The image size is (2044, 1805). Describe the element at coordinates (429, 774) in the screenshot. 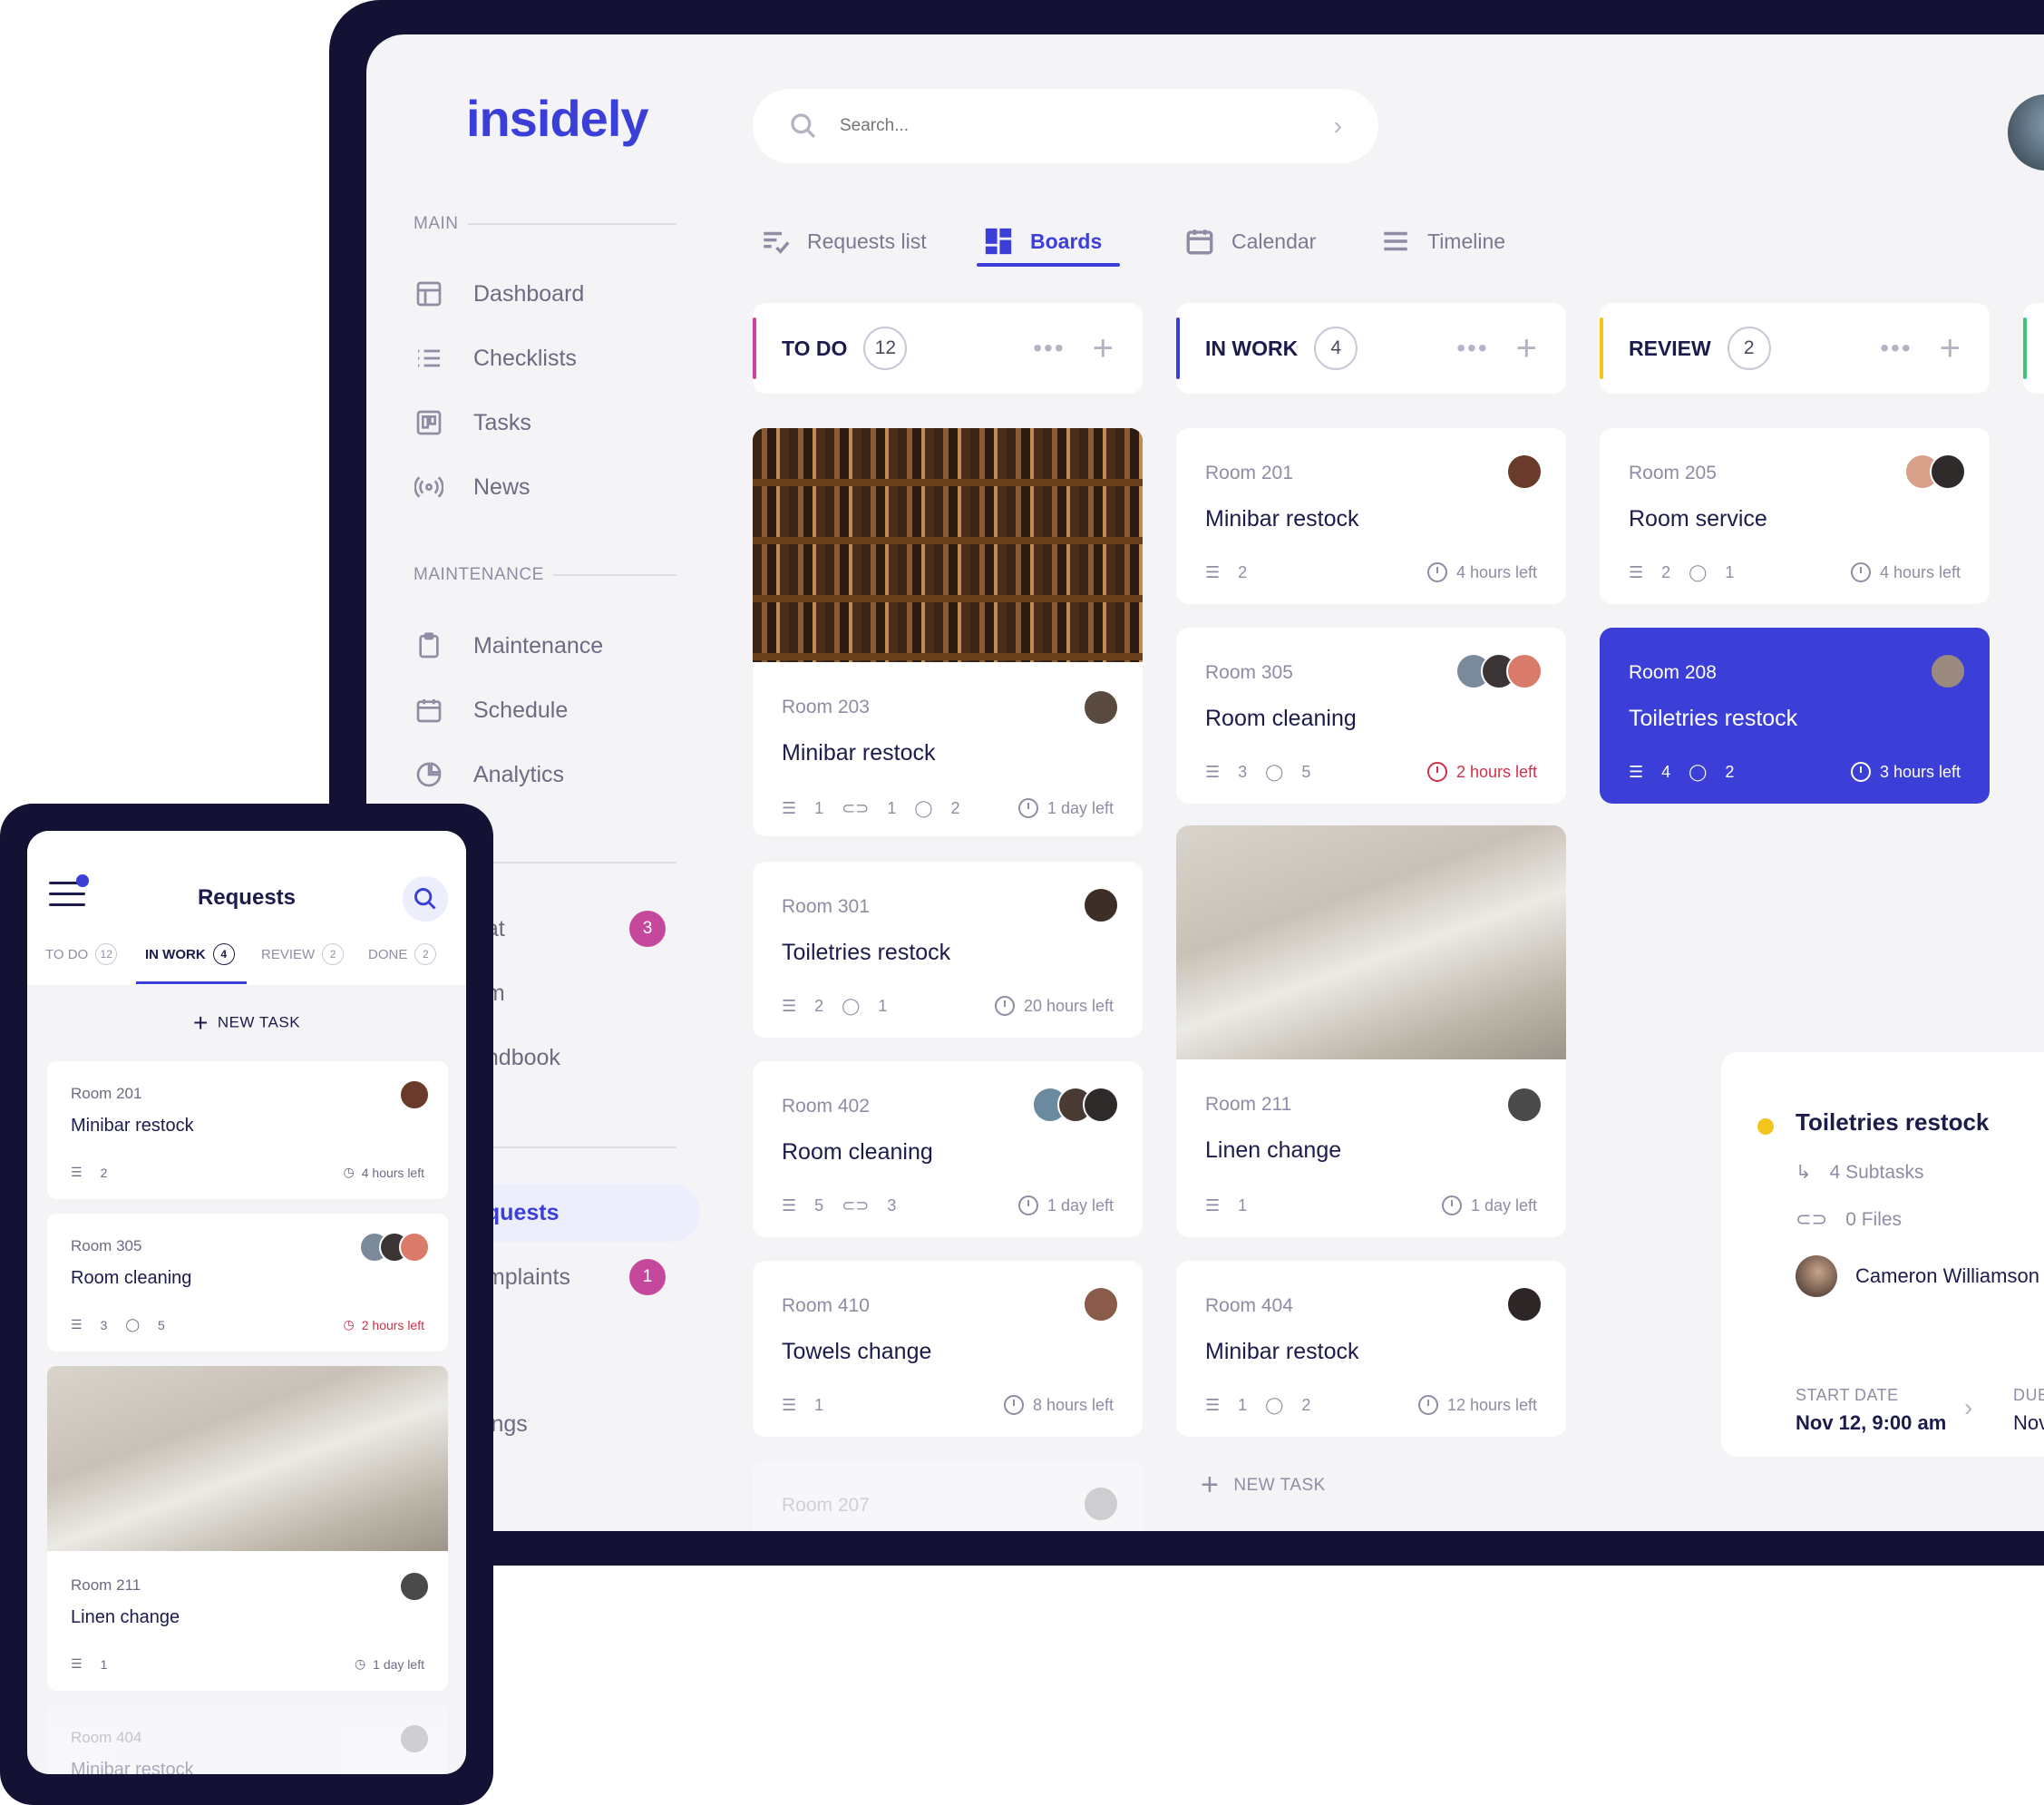

I see `pie-chart-icon` at that location.